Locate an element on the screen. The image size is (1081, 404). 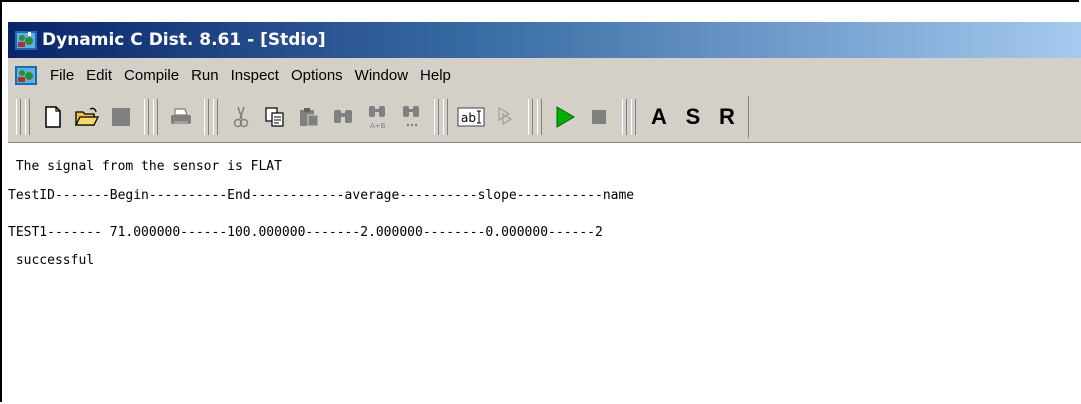
output-line: successful is located at coordinates (51, 260).